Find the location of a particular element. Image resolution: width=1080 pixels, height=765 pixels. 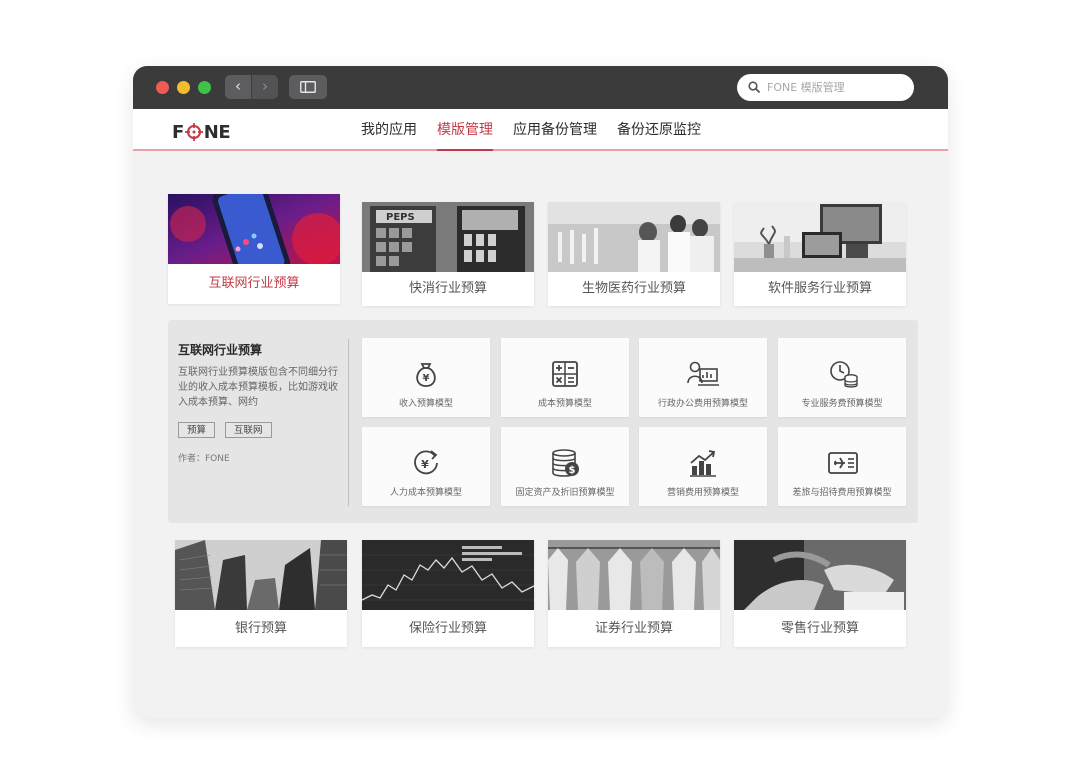

model-label: 固定资产及折旧预算模型 is located at coordinates (565, 493).